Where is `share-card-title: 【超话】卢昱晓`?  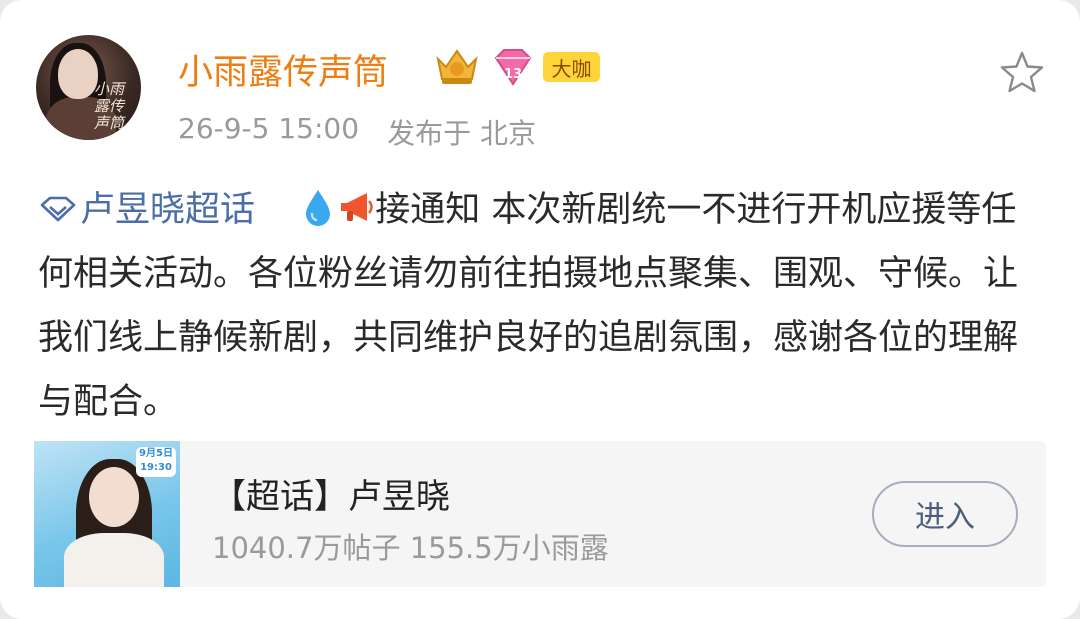 share-card-title: 【超话】卢昱晓 is located at coordinates (331, 497).